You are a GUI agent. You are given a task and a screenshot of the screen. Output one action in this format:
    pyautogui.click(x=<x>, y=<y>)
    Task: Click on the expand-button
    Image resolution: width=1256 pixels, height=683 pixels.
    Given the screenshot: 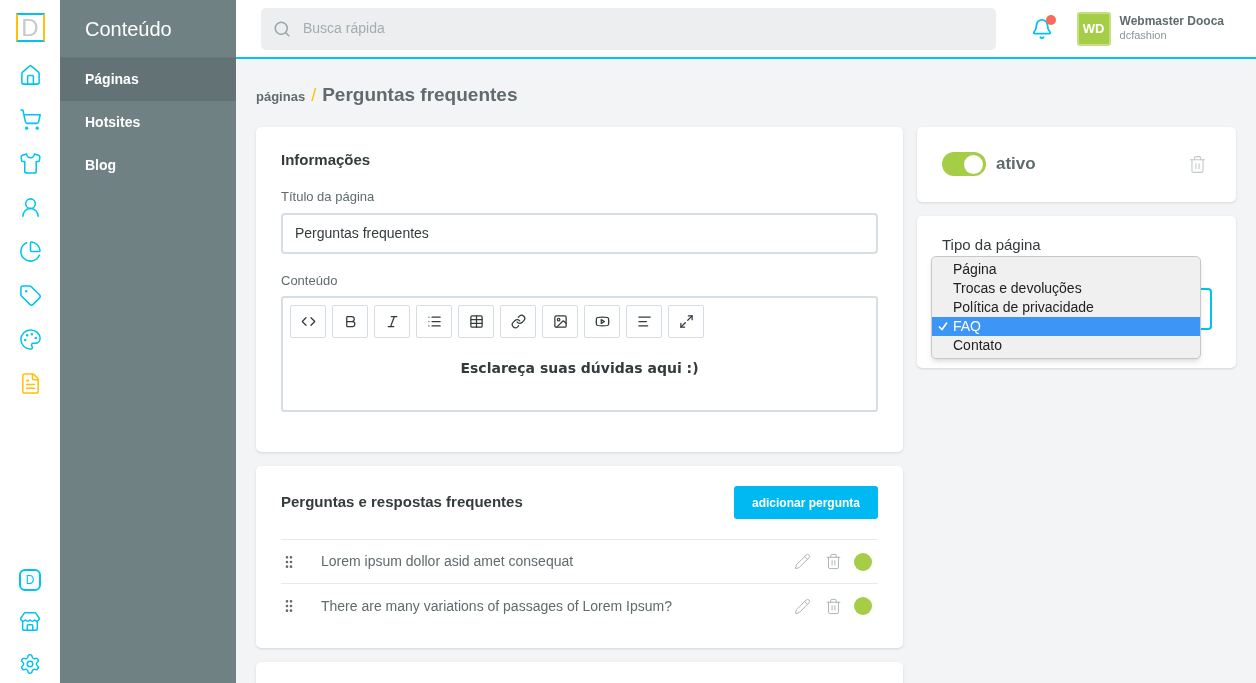 What is the action you would take?
    pyautogui.click(x=686, y=321)
    